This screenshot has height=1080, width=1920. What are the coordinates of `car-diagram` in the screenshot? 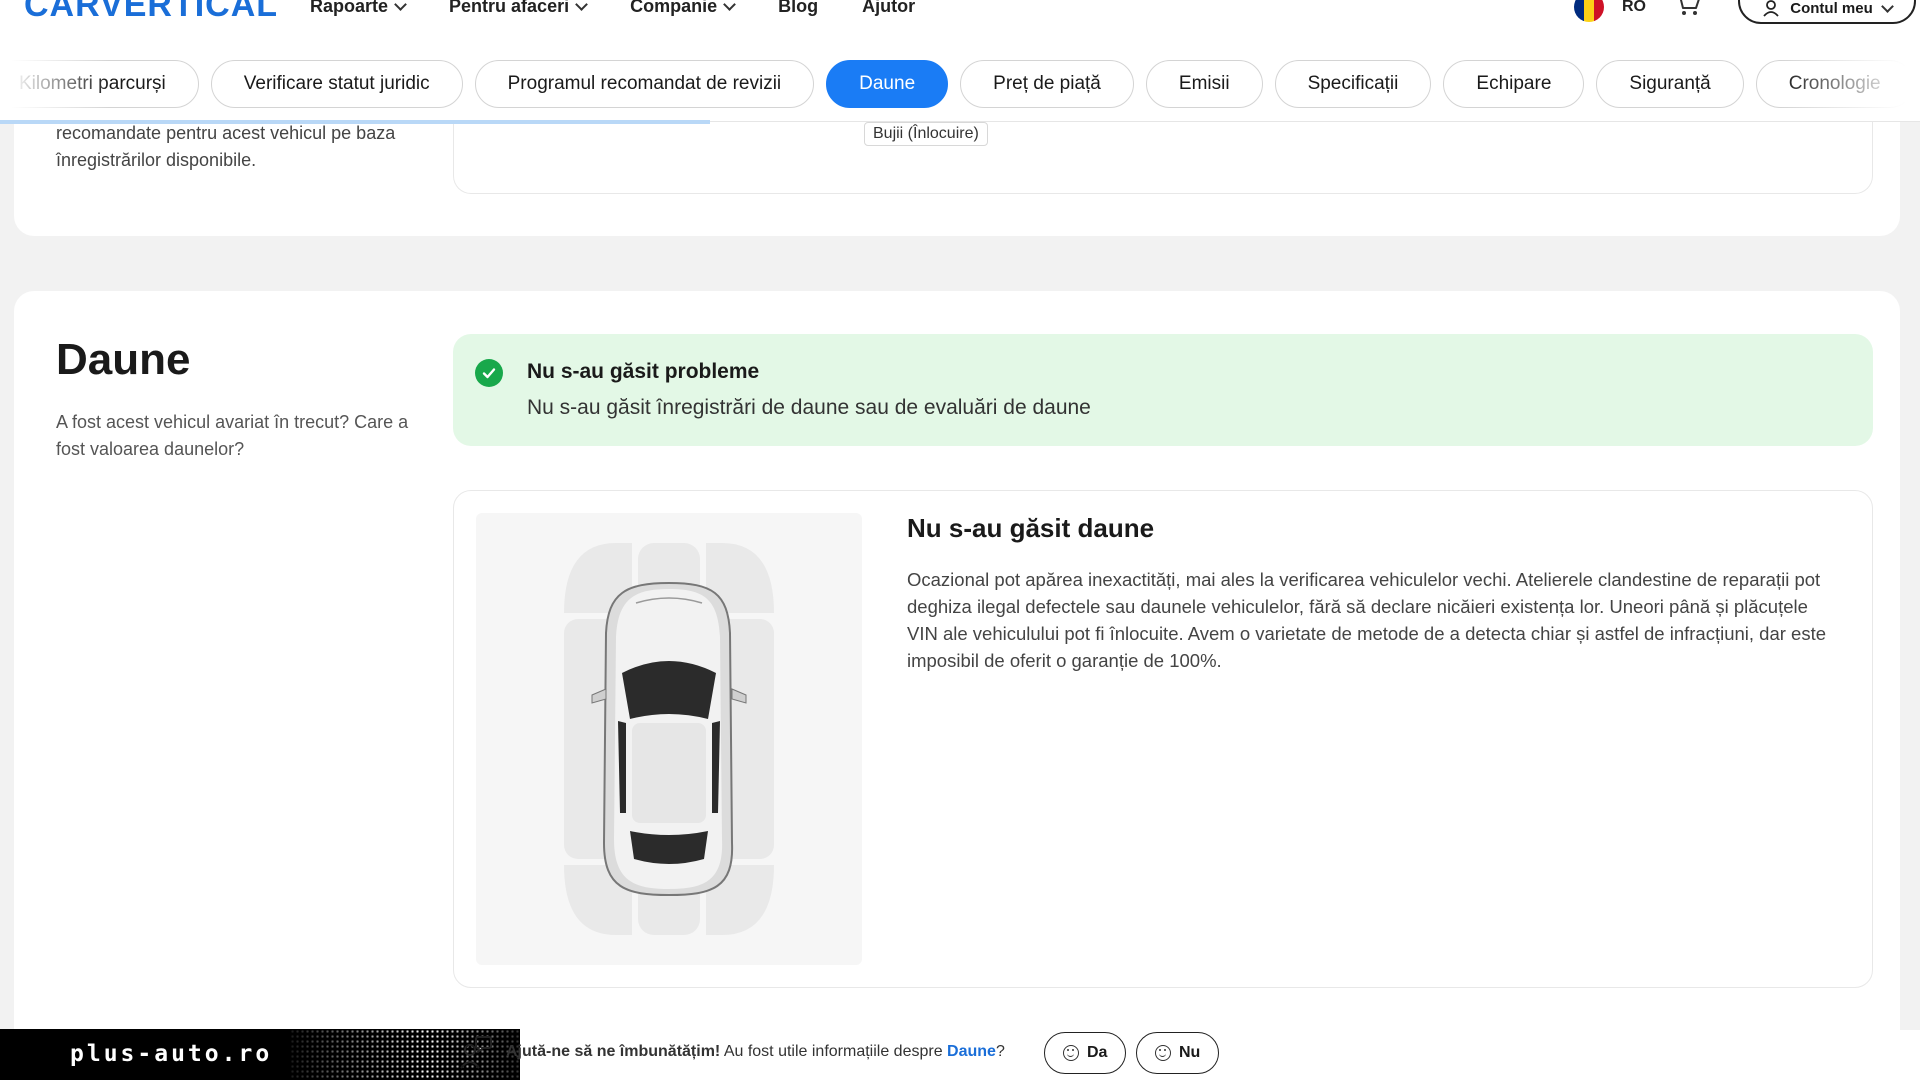 It's located at (669, 739).